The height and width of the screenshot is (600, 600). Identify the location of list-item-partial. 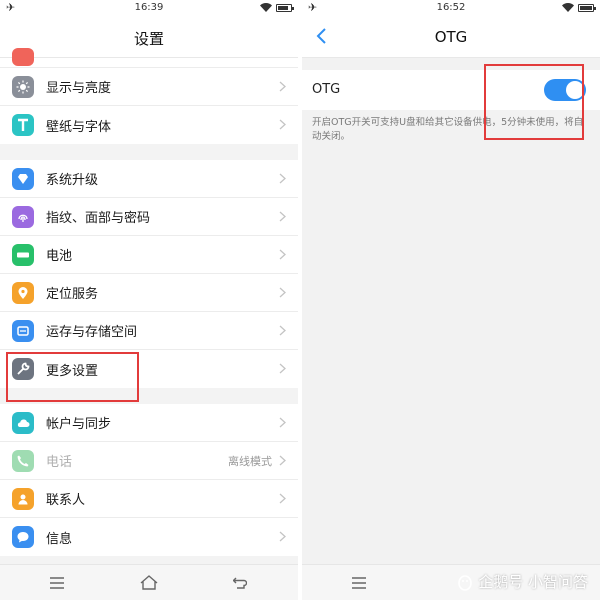
(149, 58).